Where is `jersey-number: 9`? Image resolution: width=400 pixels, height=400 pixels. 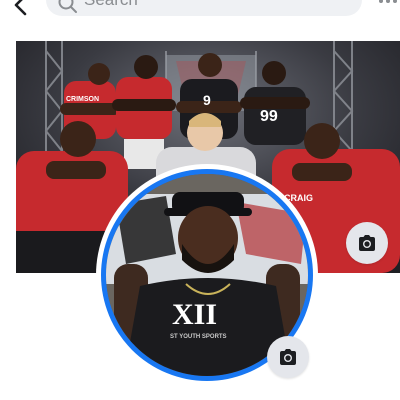 jersey-number: 9 is located at coordinates (207, 100).